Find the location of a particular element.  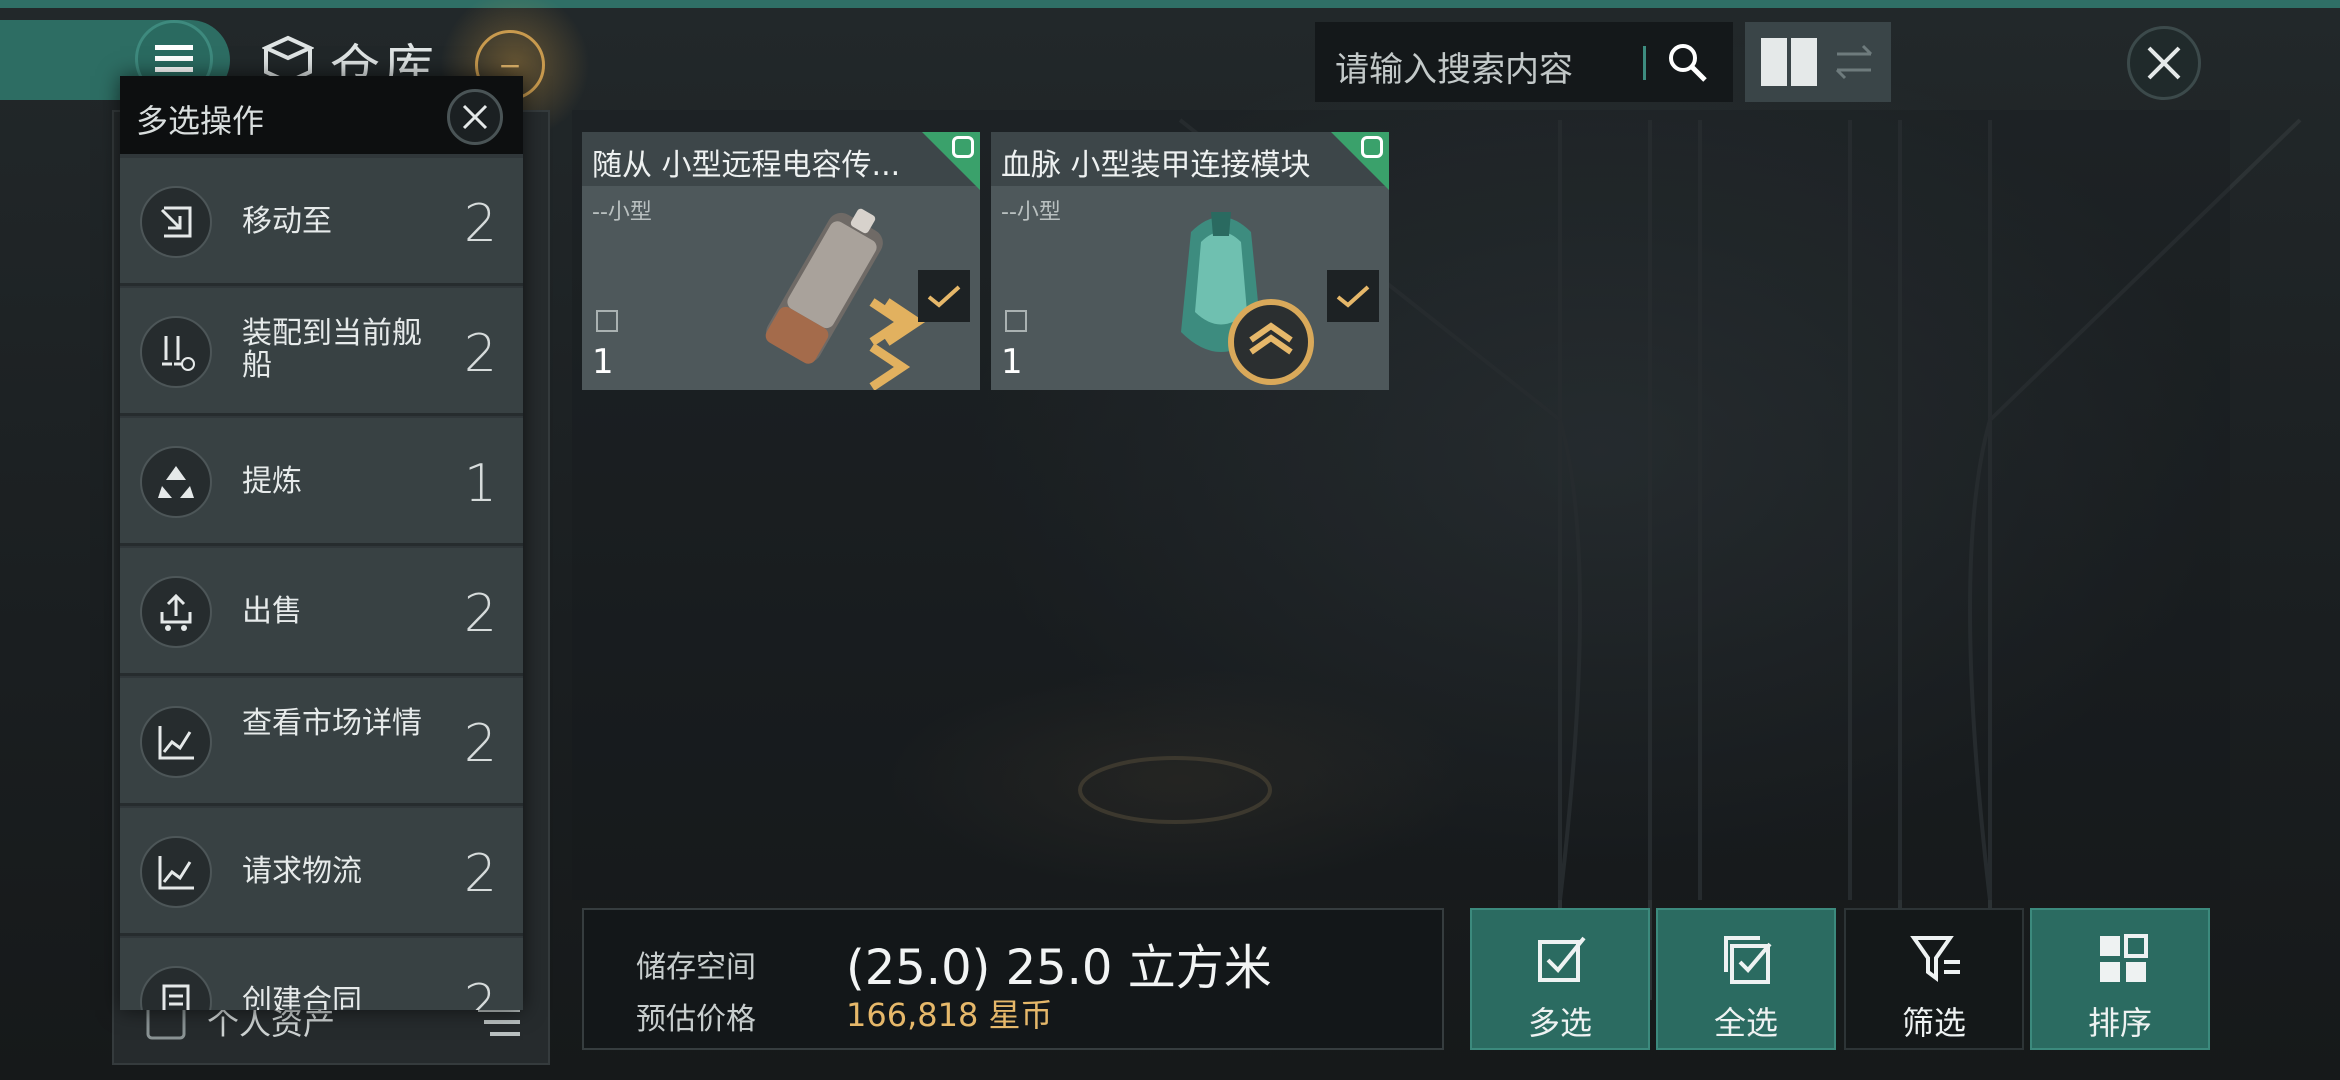

op-fit-to-ship: 装配到当前舰船 2 is located at coordinates (321, 352).